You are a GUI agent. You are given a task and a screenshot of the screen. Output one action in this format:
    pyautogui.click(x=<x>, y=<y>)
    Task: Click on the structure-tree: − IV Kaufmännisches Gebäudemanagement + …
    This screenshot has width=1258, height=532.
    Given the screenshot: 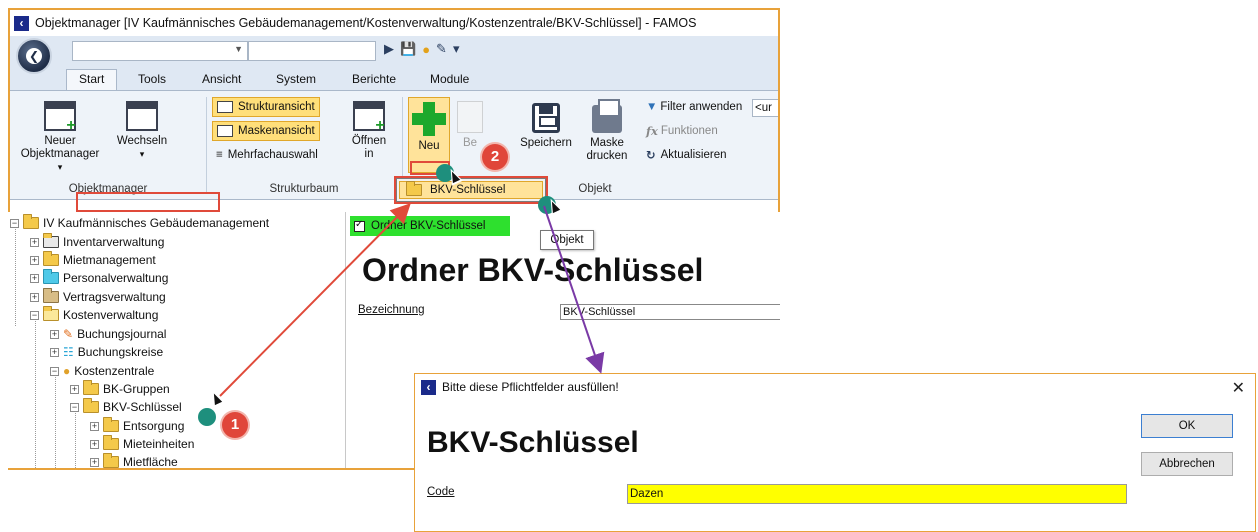 What is the action you would take?
    pyautogui.click(x=177, y=340)
    